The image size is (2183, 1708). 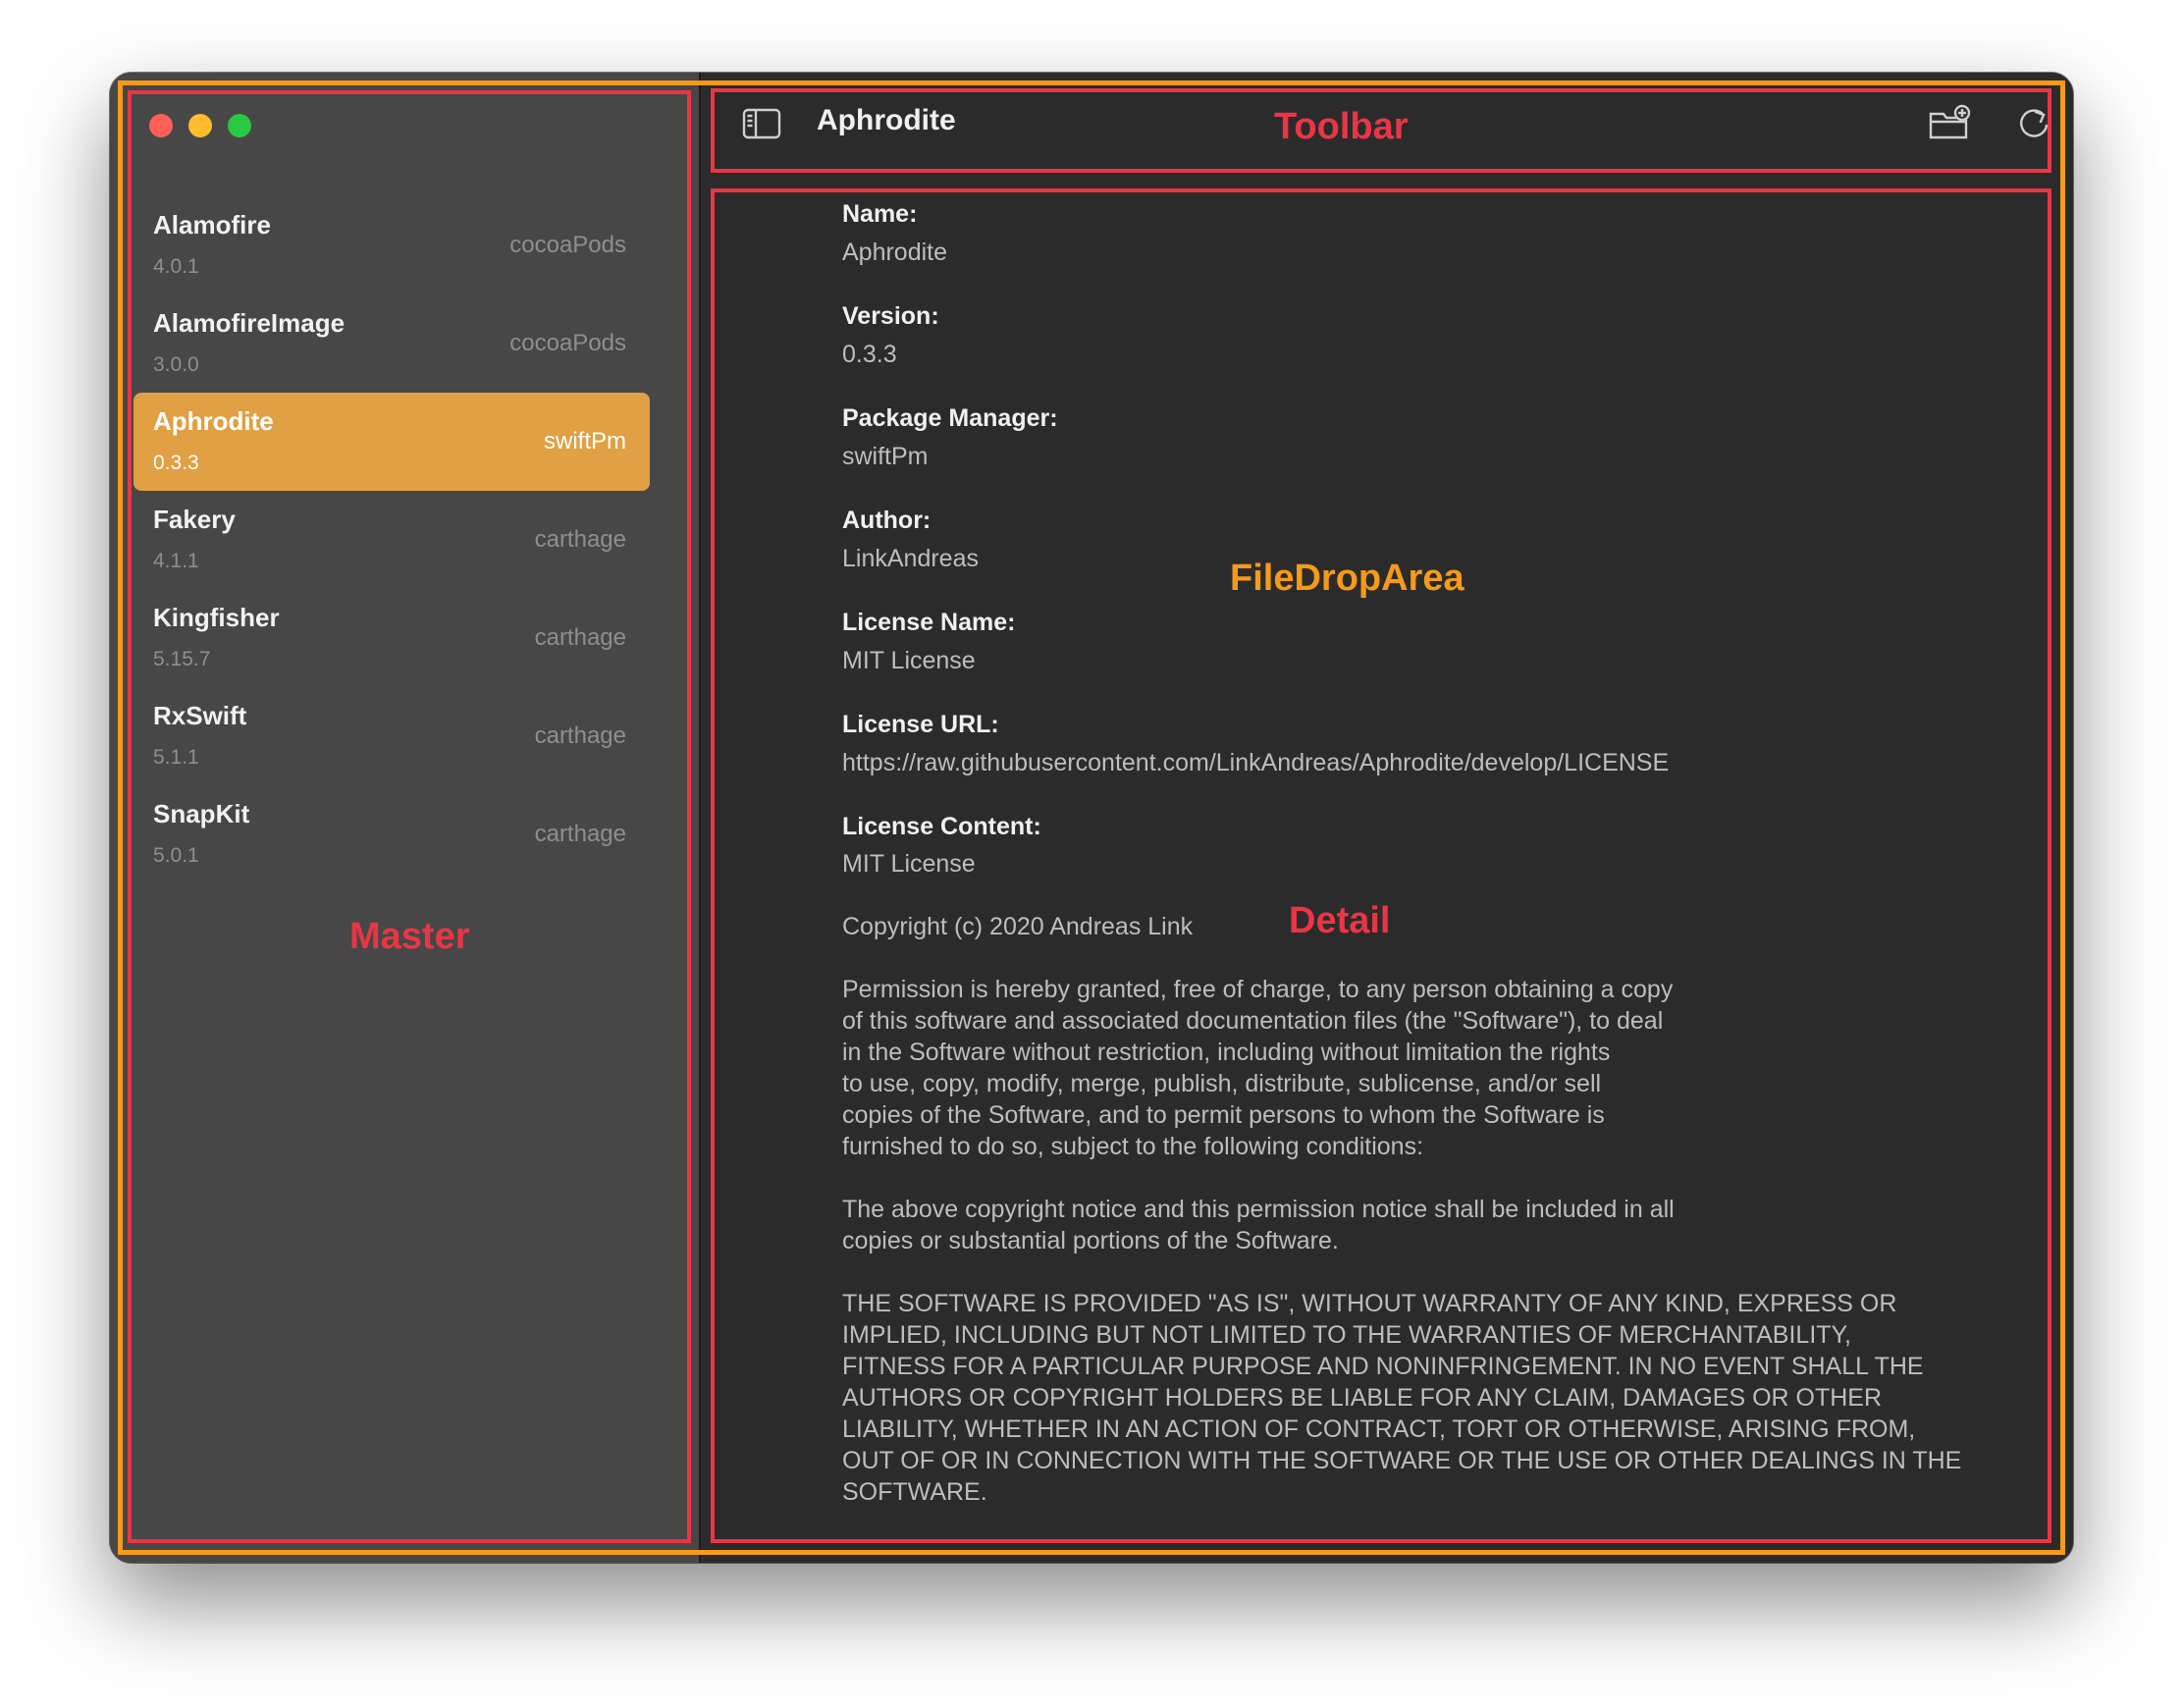 What do you see at coordinates (201, 813) in the screenshot?
I see `package-name: SnapKit` at bounding box center [201, 813].